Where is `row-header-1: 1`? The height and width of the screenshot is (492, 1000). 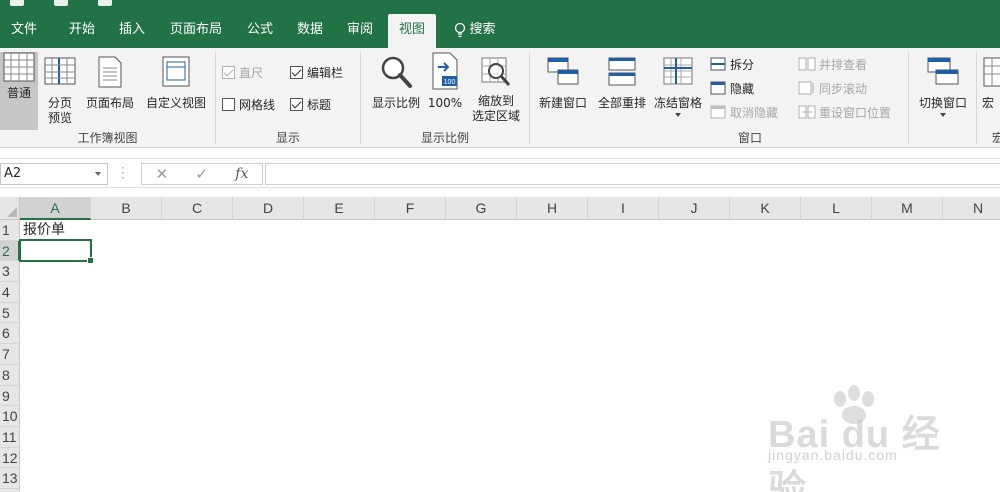 row-header-1: 1 is located at coordinates (10, 230).